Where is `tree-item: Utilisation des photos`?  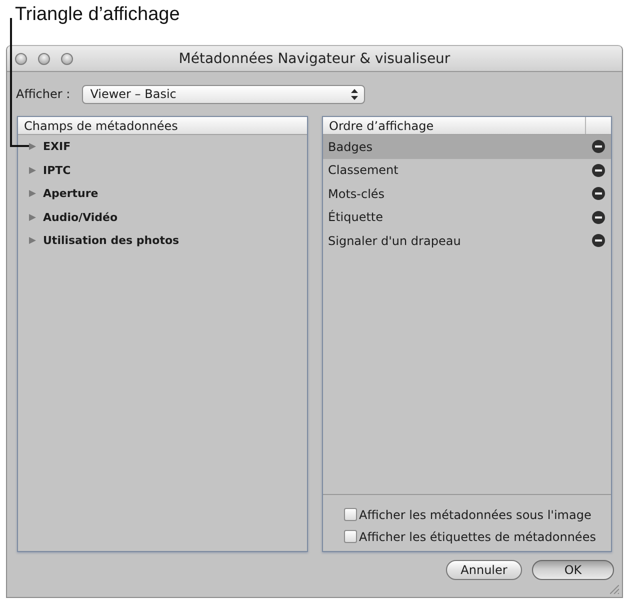 tree-item: Utilisation des photos is located at coordinates (162, 240).